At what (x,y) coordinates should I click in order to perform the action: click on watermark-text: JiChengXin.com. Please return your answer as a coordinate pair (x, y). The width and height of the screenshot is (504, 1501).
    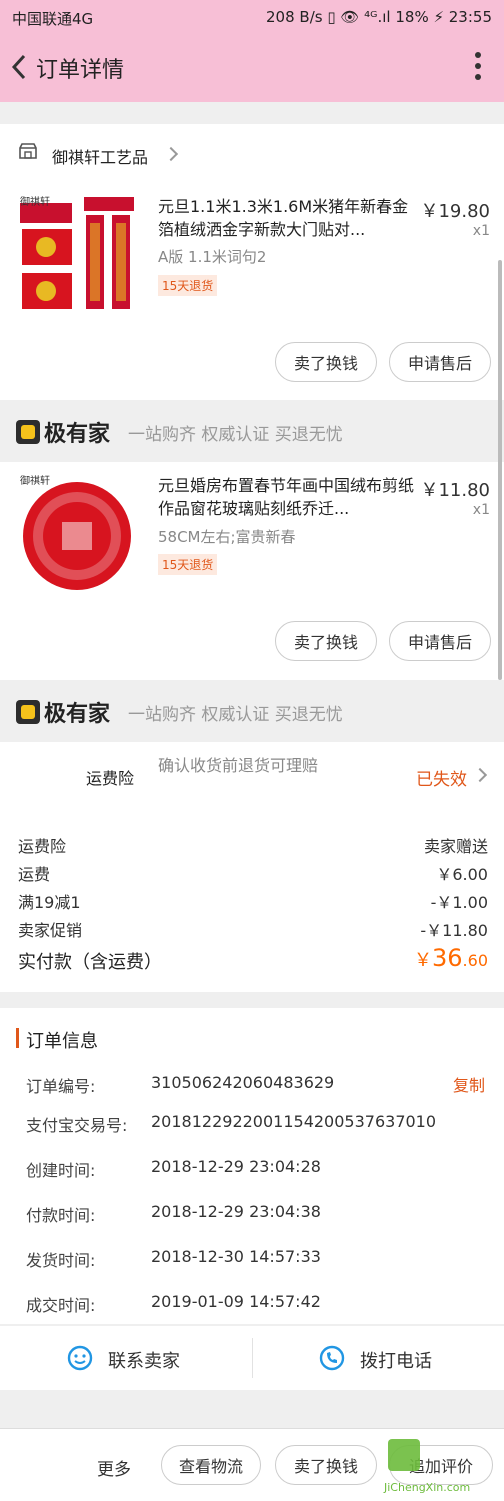
    Looking at the image, I should click on (427, 1487).